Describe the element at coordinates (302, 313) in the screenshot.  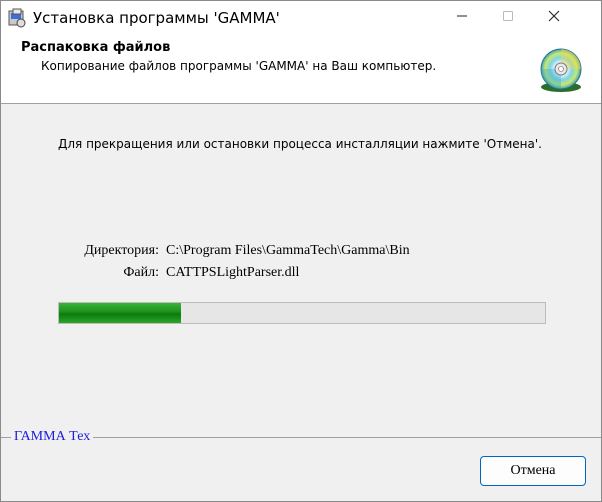
I see `progress-bar` at that location.